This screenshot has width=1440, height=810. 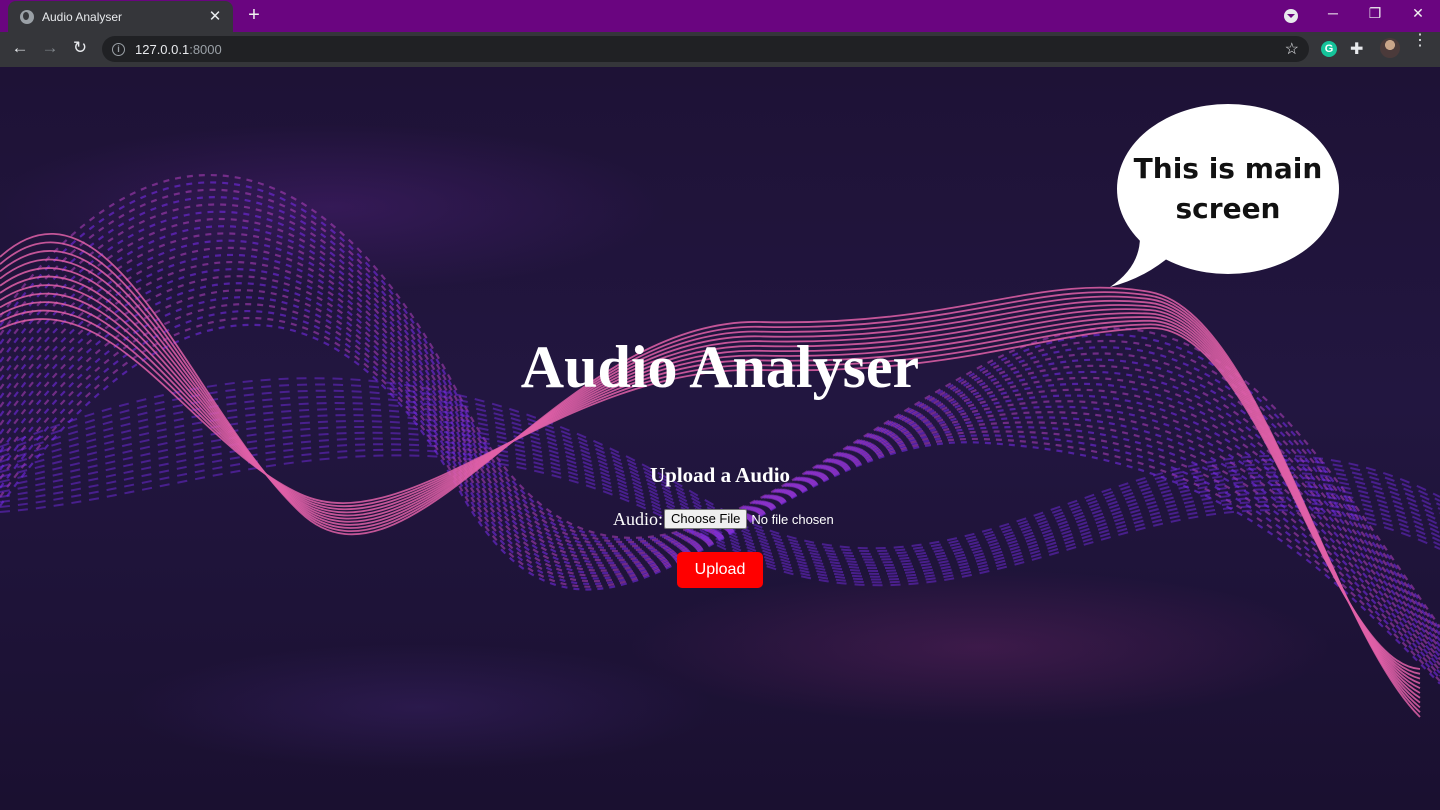 I want to click on profile-avatar, so click(x=1390, y=48).